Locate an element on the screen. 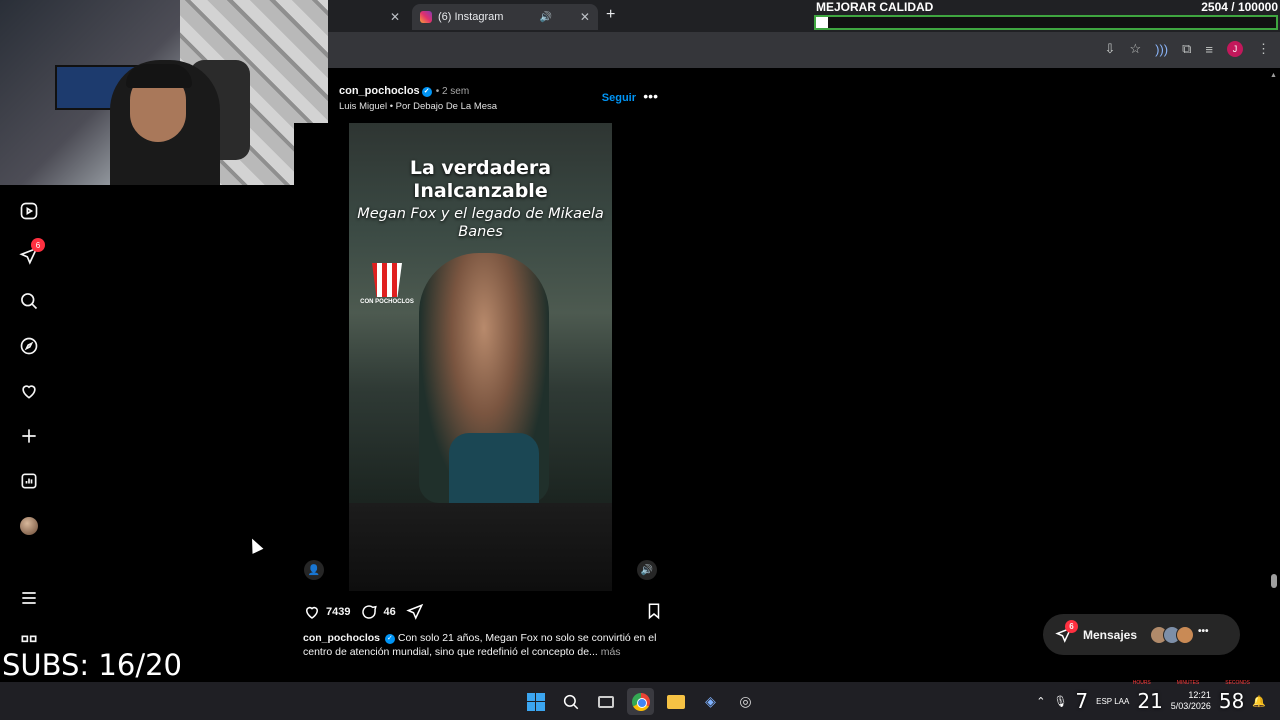  clock: 12:21 5/03/2026 is located at coordinates (1191, 701).